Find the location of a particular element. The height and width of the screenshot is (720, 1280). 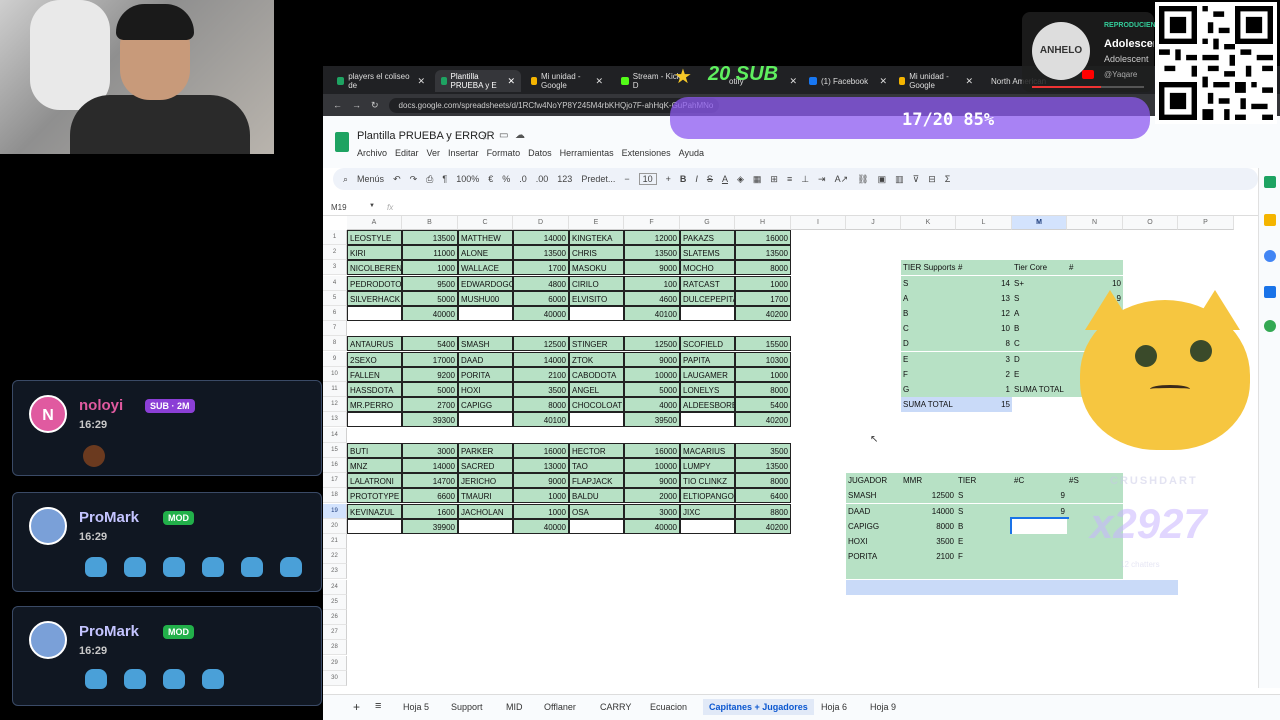

row-header: 11 is located at coordinates (335, 389).